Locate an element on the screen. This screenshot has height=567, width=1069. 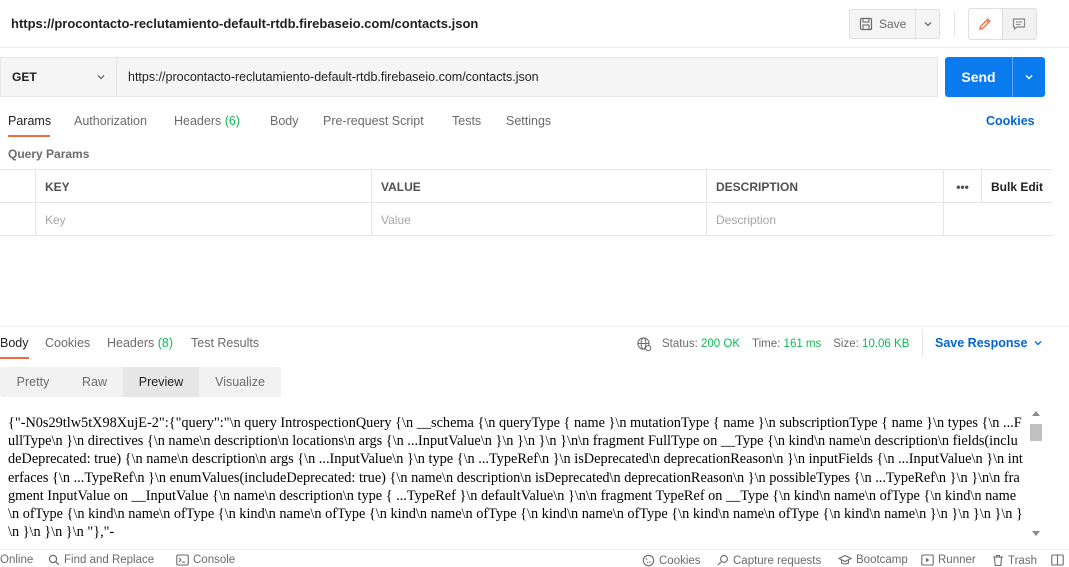
save-icon is located at coordinates (866, 24).